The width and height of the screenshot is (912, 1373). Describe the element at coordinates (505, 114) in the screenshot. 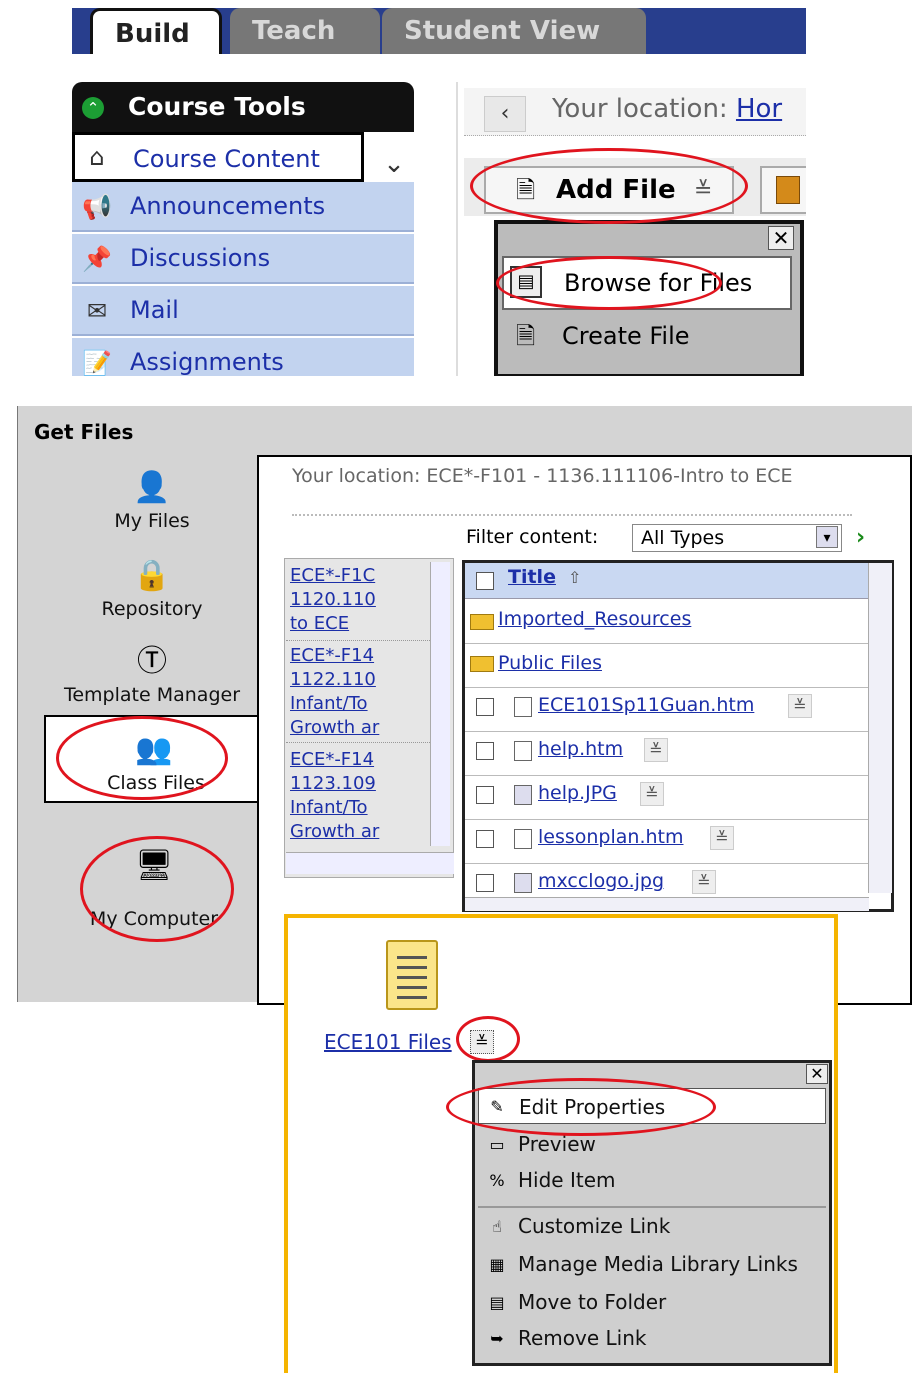

I see `back-button: ‹` at that location.